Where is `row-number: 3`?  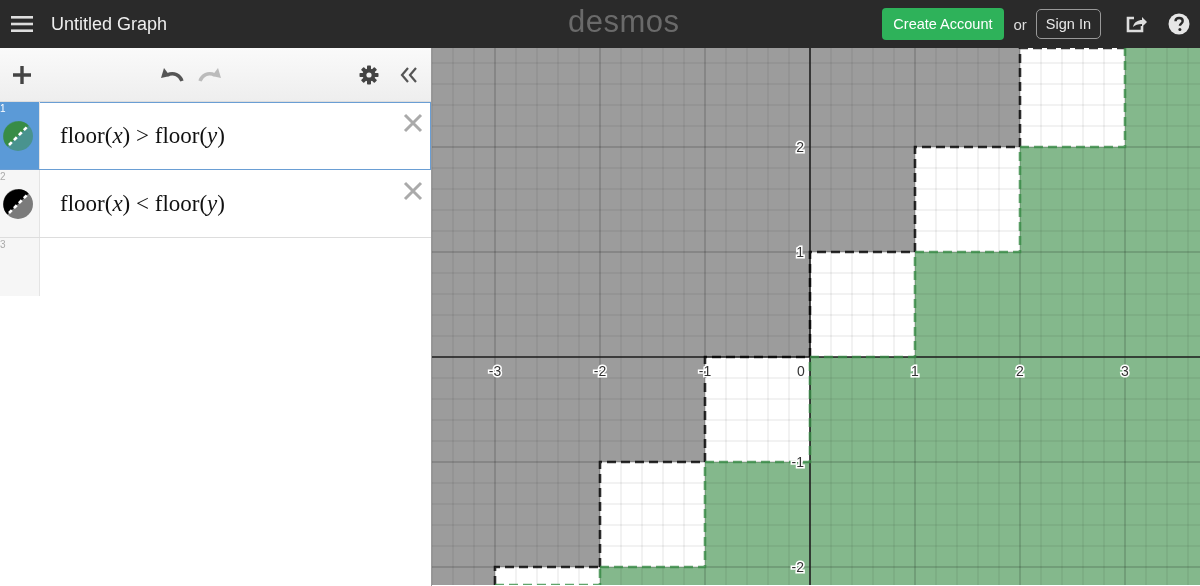
row-number: 3 is located at coordinates (3, 244).